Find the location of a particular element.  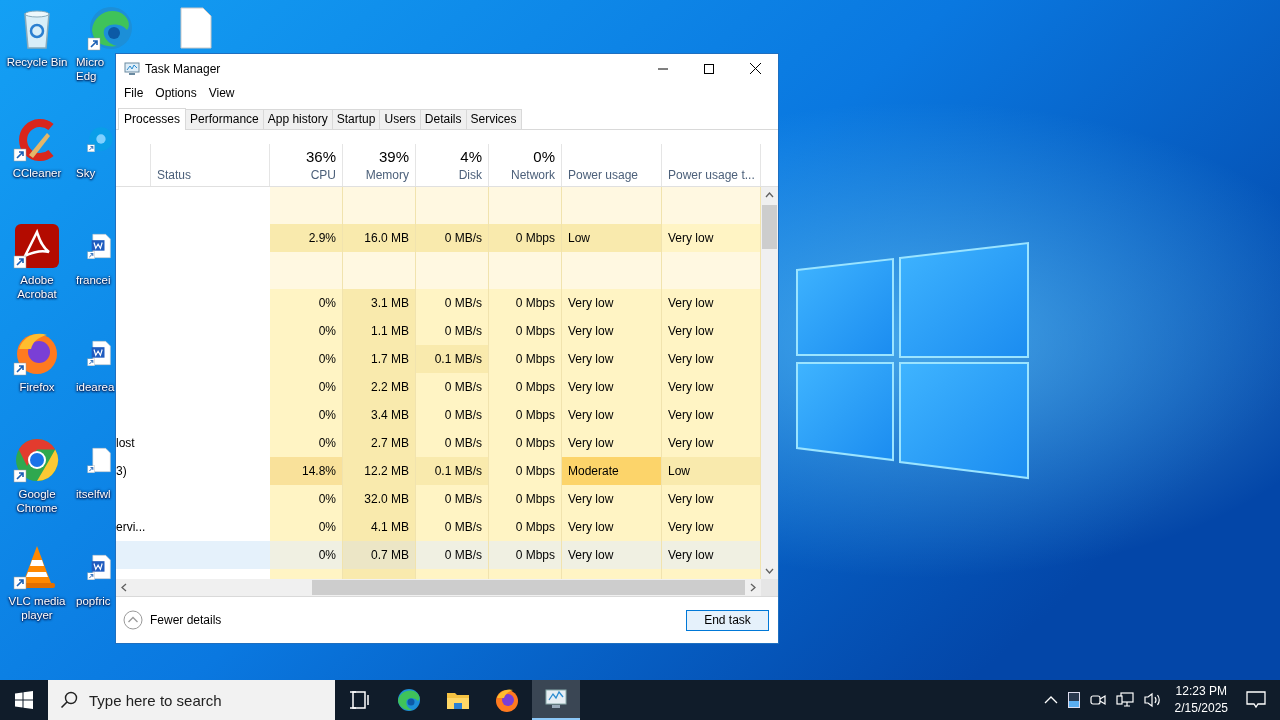

tab: Processes is located at coordinates (152, 119).